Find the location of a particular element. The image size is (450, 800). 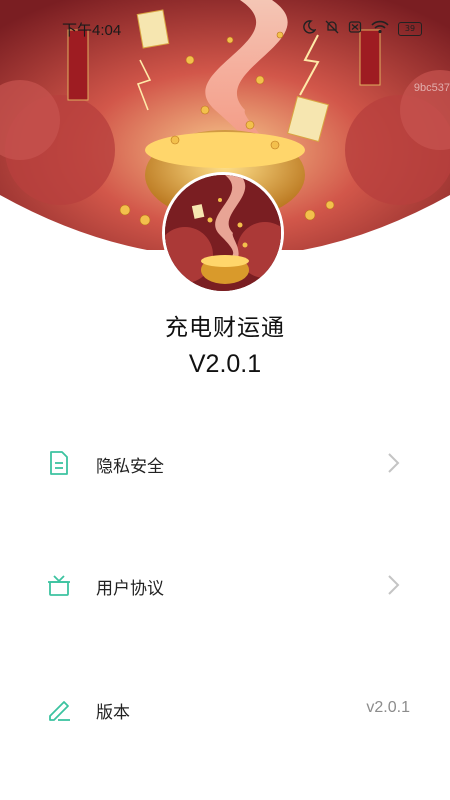

status-icons: 39 is located at coordinates (362, 29).